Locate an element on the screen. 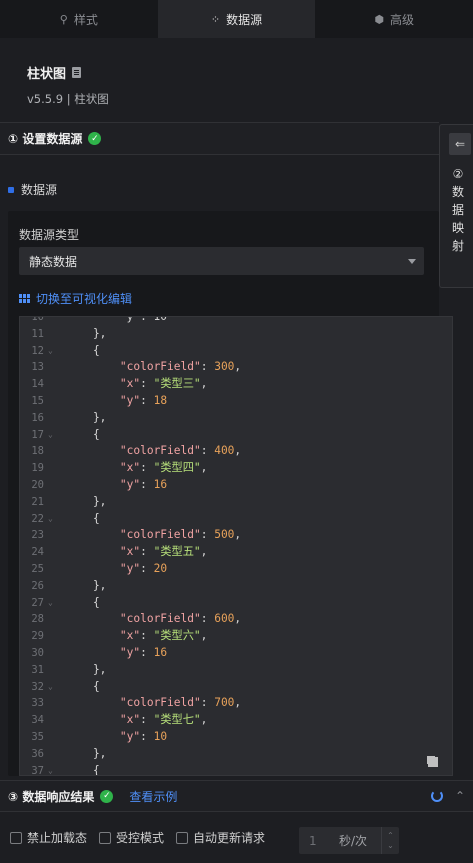  code-text: }, is located at coordinates (86, 501).